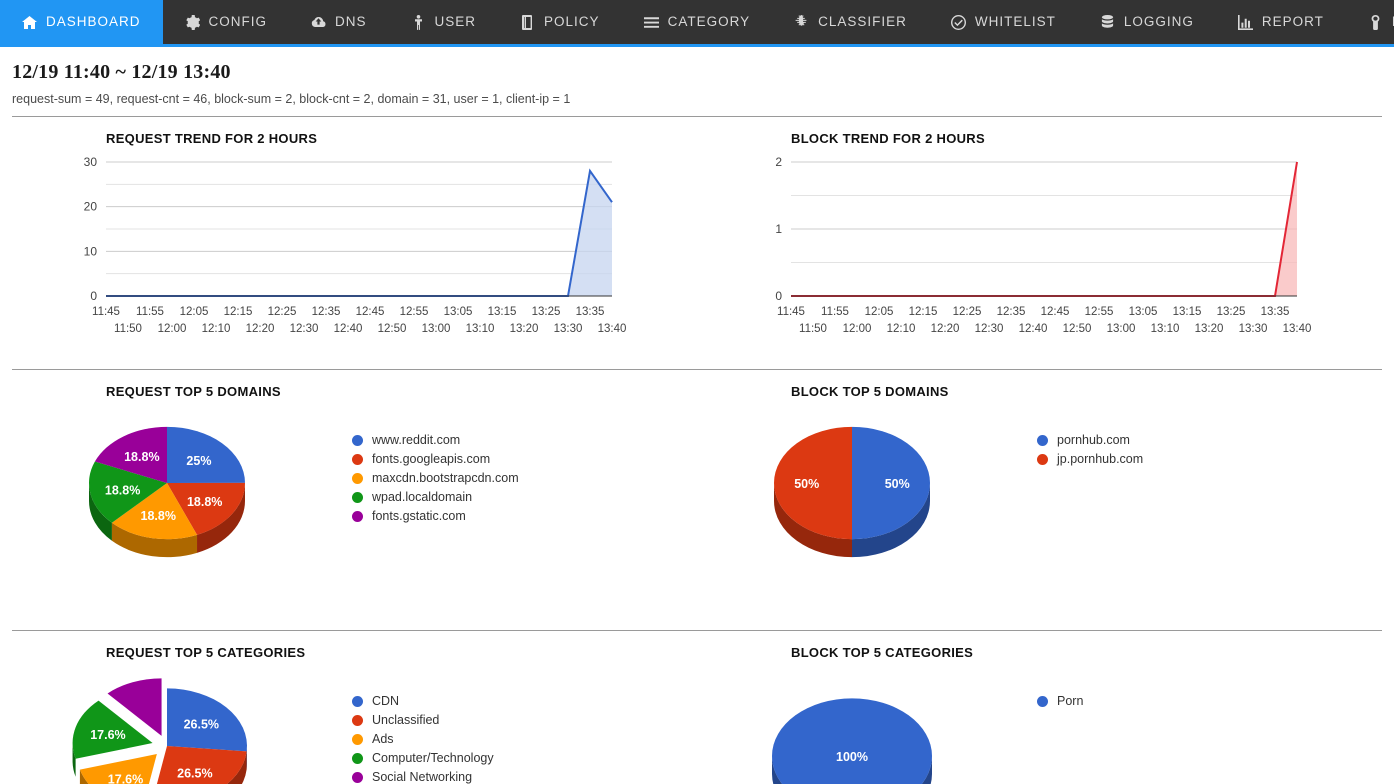 Image resolution: width=1394 pixels, height=784 pixels. What do you see at coordinates (182, 724) in the screenshot?
I see `request-categories-pie: 26.5% 26.5% 17.6% 17.6%` at bounding box center [182, 724].